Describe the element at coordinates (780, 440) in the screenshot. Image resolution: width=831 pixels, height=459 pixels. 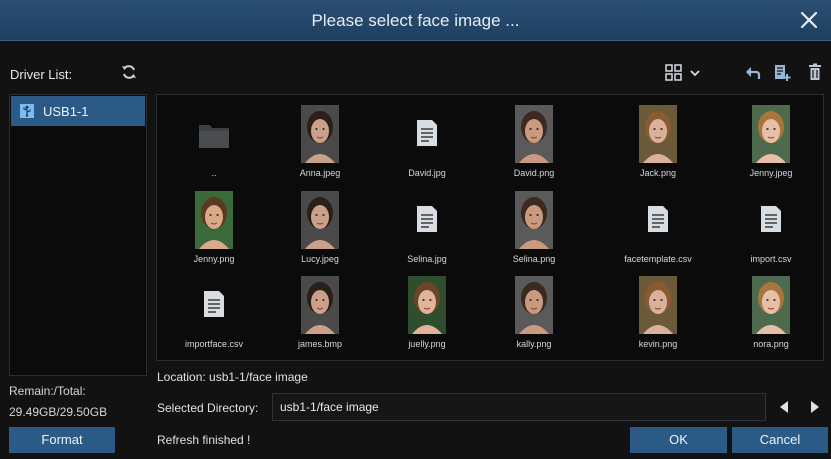
I see `cancel-button: Cancel` at that location.